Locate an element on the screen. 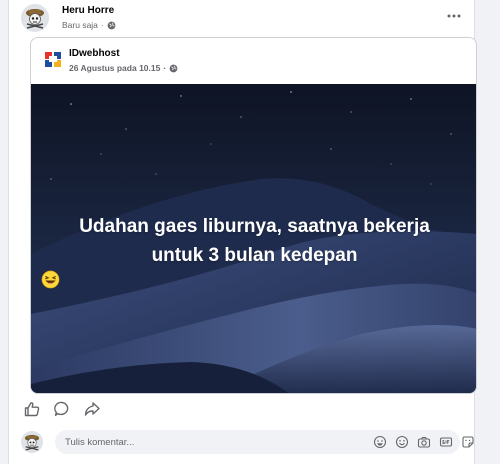 The height and width of the screenshot is (464, 500). laughing-emoji-icon is located at coordinates (50, 279).